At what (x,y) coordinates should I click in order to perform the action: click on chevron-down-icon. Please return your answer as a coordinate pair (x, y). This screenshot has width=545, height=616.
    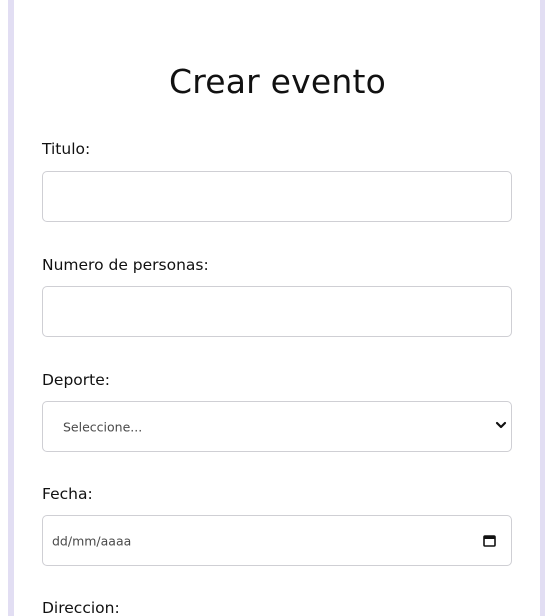
    Looking at the image, I should click on (501, 425).